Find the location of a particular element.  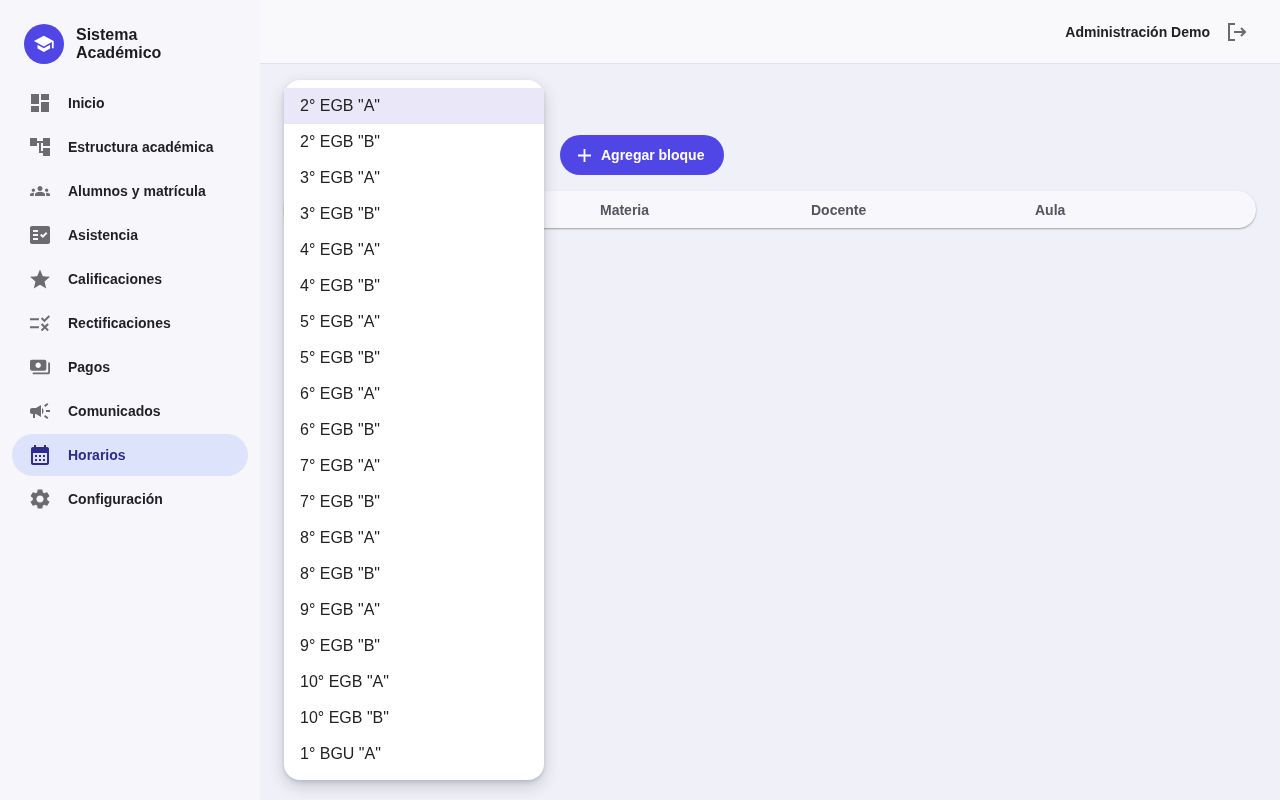

sidebar-item: Pagos is located at coordinates (130, 367).